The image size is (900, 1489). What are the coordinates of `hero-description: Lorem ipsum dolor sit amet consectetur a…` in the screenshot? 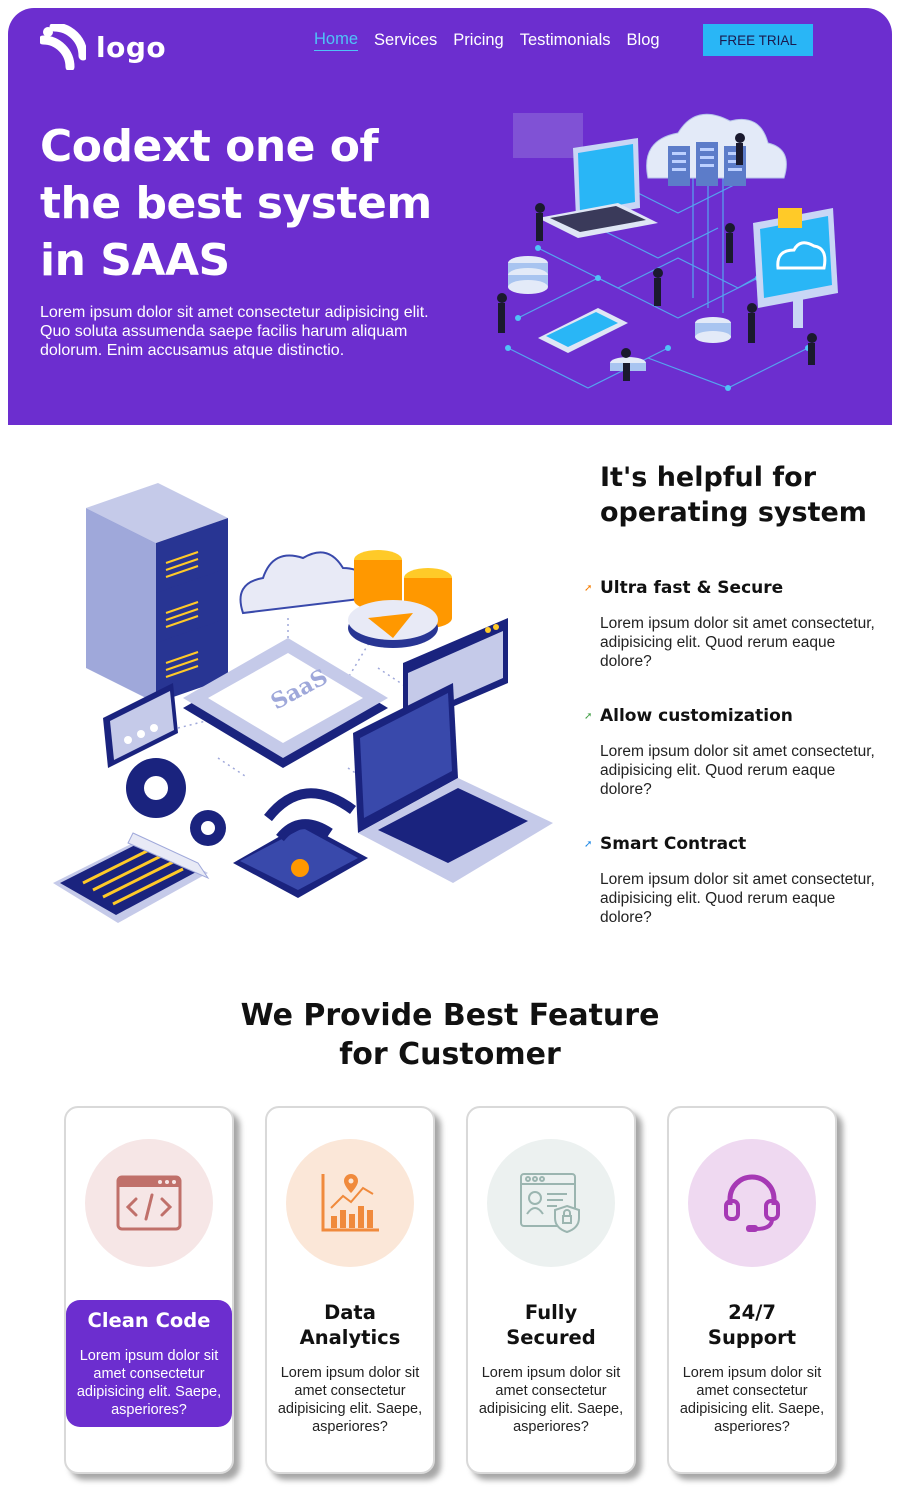 It's located at (234, 331).